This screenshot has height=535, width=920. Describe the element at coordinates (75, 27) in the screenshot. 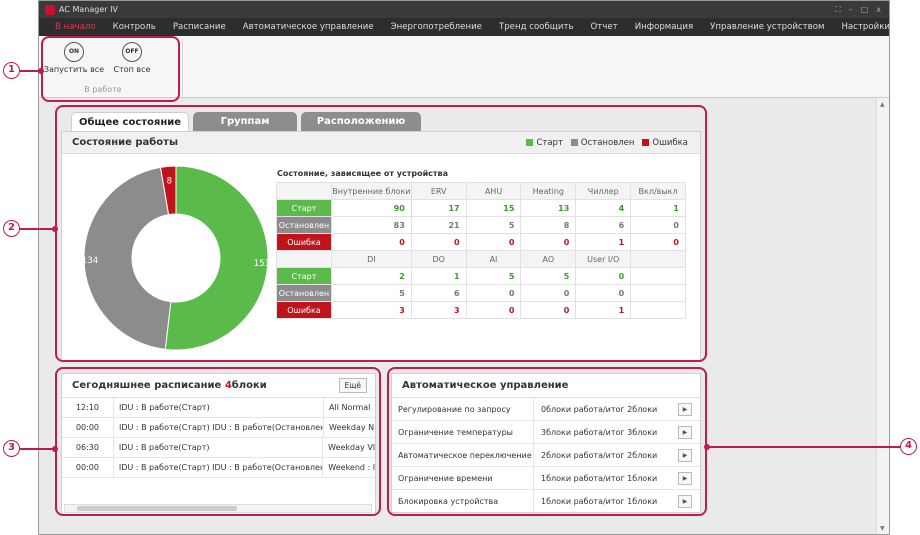

I see `menu-home: В начало` at that location.